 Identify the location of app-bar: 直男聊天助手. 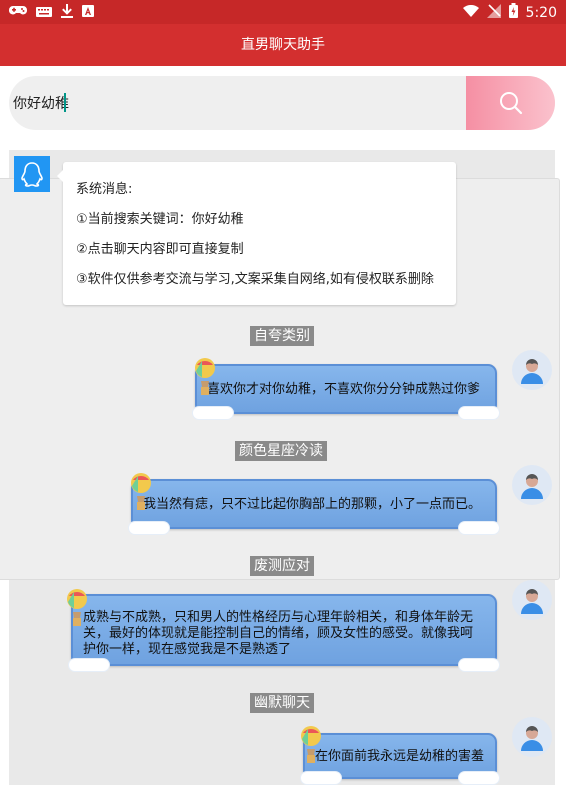
(283, 45).